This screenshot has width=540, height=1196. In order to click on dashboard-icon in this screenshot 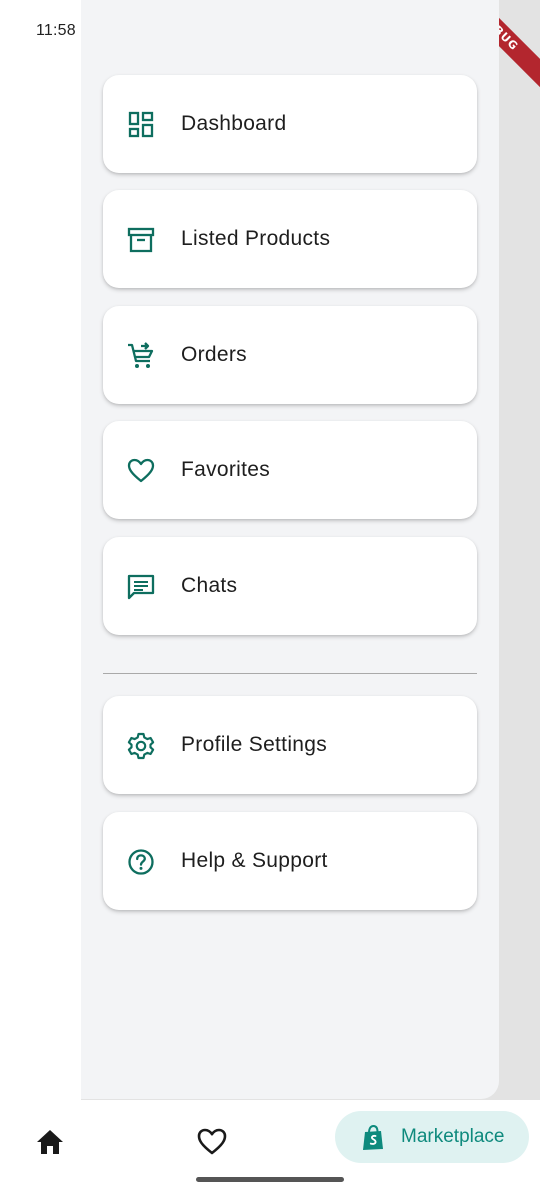, I will do `click(141, 124)`.